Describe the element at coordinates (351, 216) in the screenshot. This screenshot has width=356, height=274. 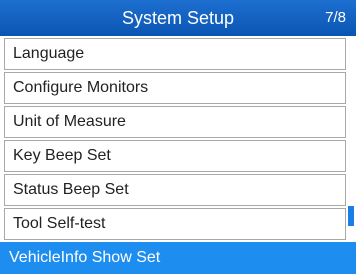
I see `scrollbar-thumb` at that location.